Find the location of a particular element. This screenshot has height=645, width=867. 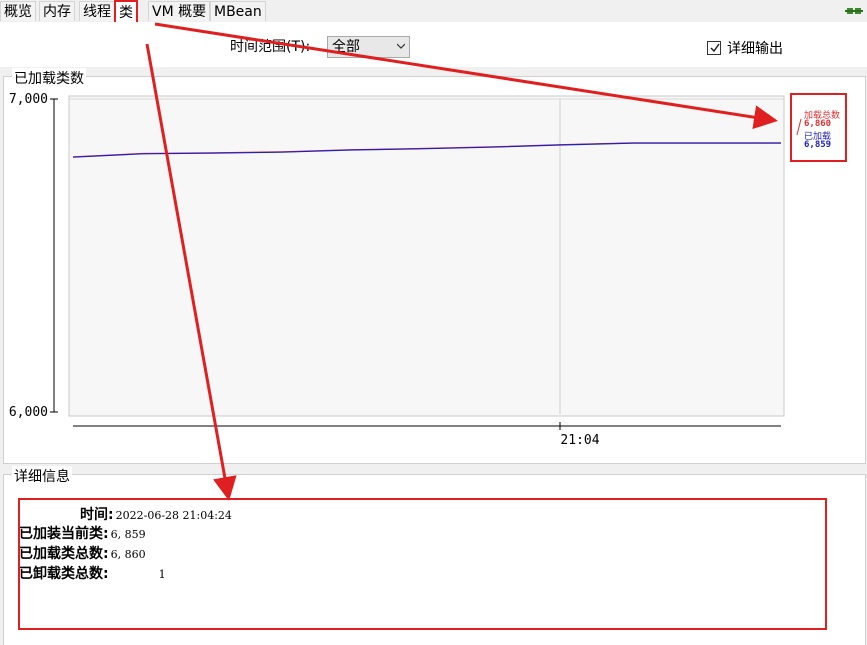

detail-value: 1 is located at coordinates (162, 574).